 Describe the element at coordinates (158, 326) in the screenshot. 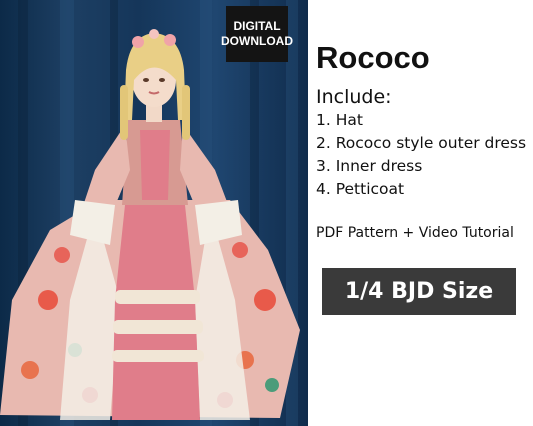

I see `ruffles` at that location.